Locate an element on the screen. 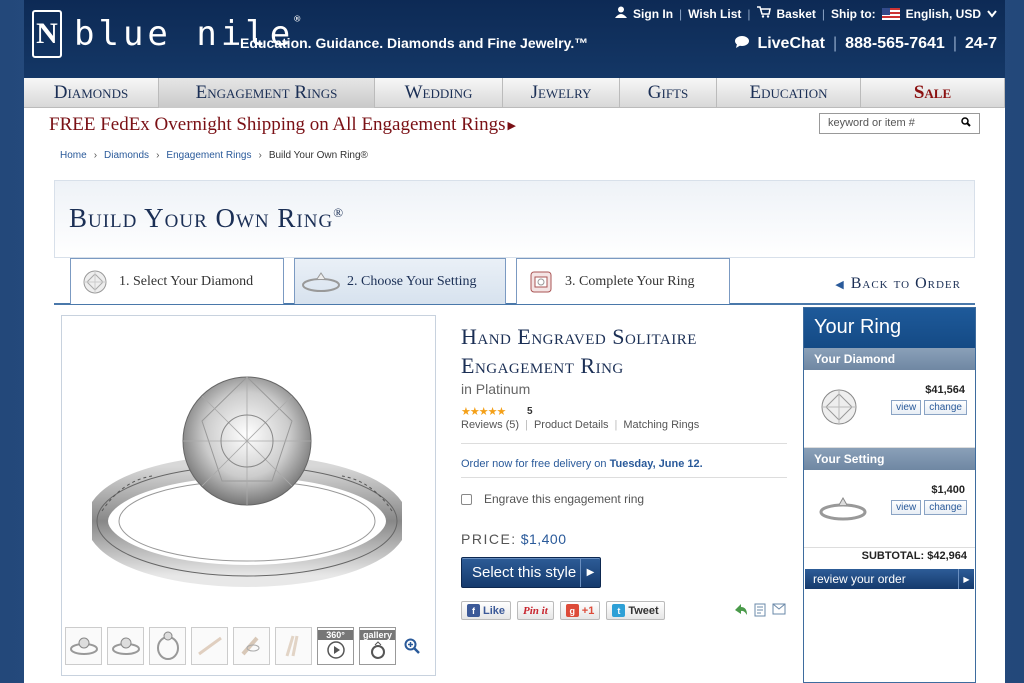 The width and height of the screenshot is (1024, 683). thumbnail-strip: 360° gallery is located at coordinates (244, 646).